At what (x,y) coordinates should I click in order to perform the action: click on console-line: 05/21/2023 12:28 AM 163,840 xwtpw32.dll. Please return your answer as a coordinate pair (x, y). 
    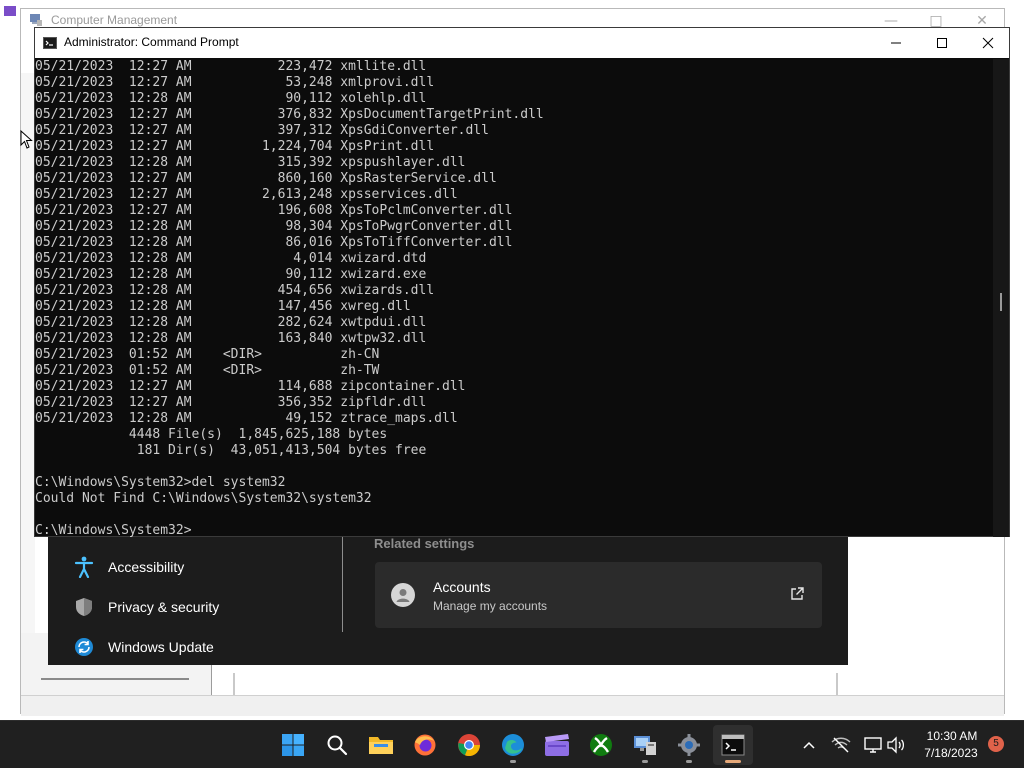
    Looking at the image, I should click on (231, 338).